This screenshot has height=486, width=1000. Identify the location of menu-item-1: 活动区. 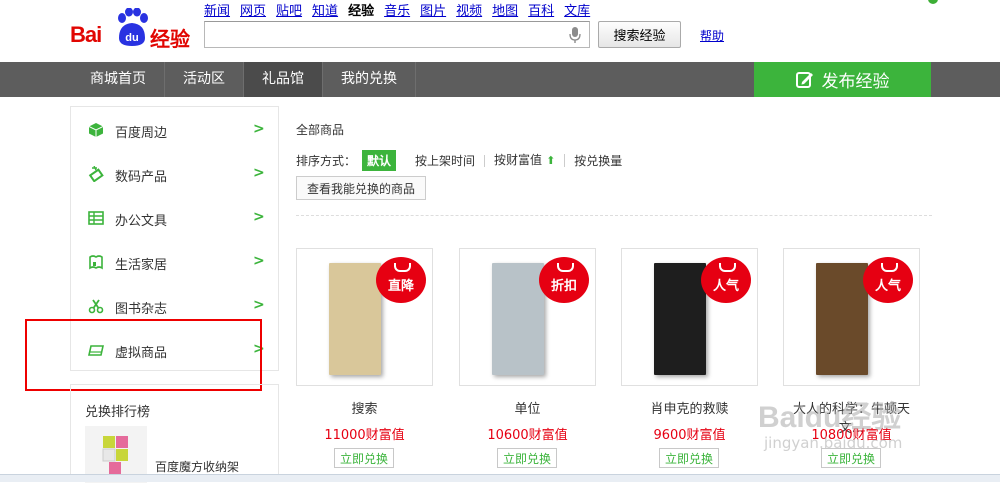
(204, 79).